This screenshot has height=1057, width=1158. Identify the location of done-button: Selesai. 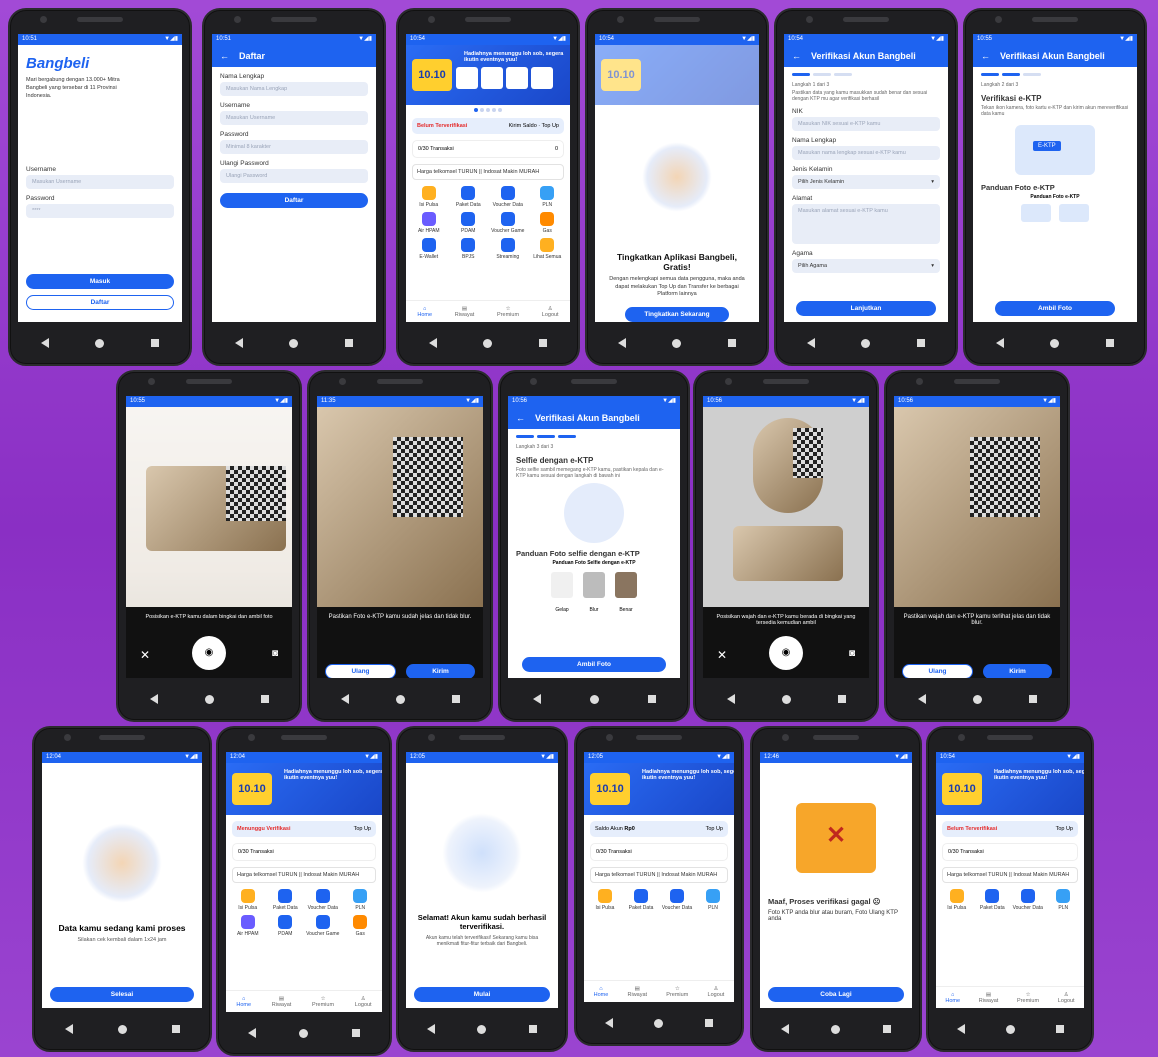
(122, 994).